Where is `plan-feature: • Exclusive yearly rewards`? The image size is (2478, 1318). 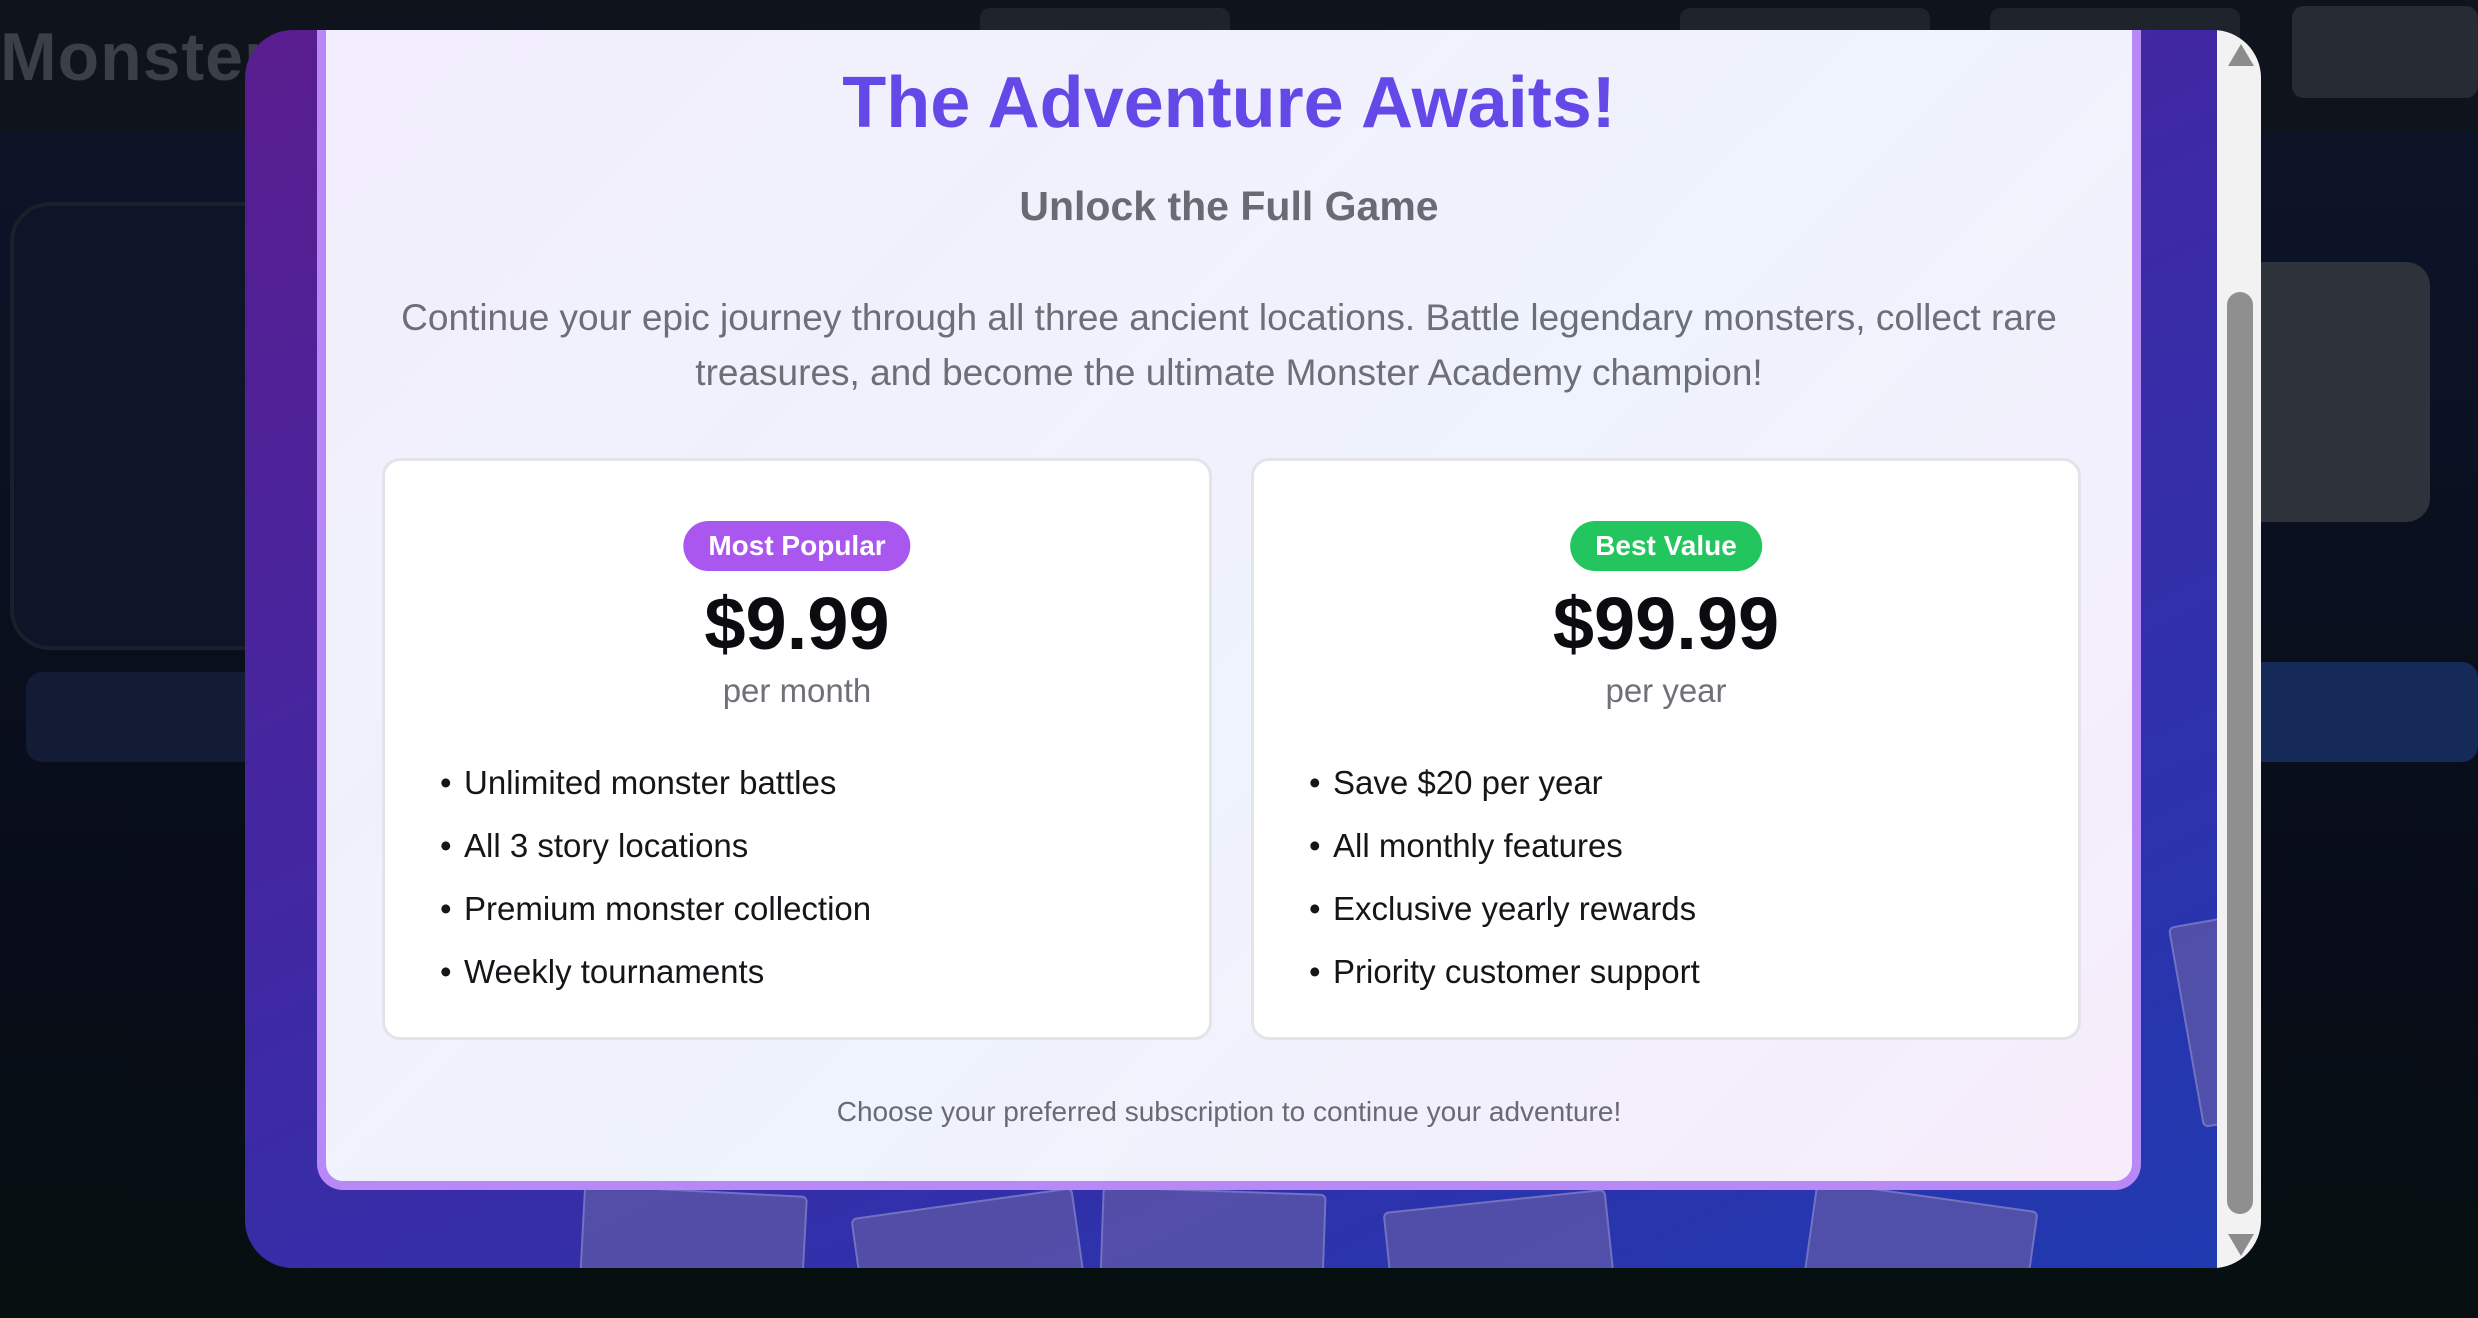
plan-feature: • Exclusive yearly rewards is located at coordinates (1504, 908).